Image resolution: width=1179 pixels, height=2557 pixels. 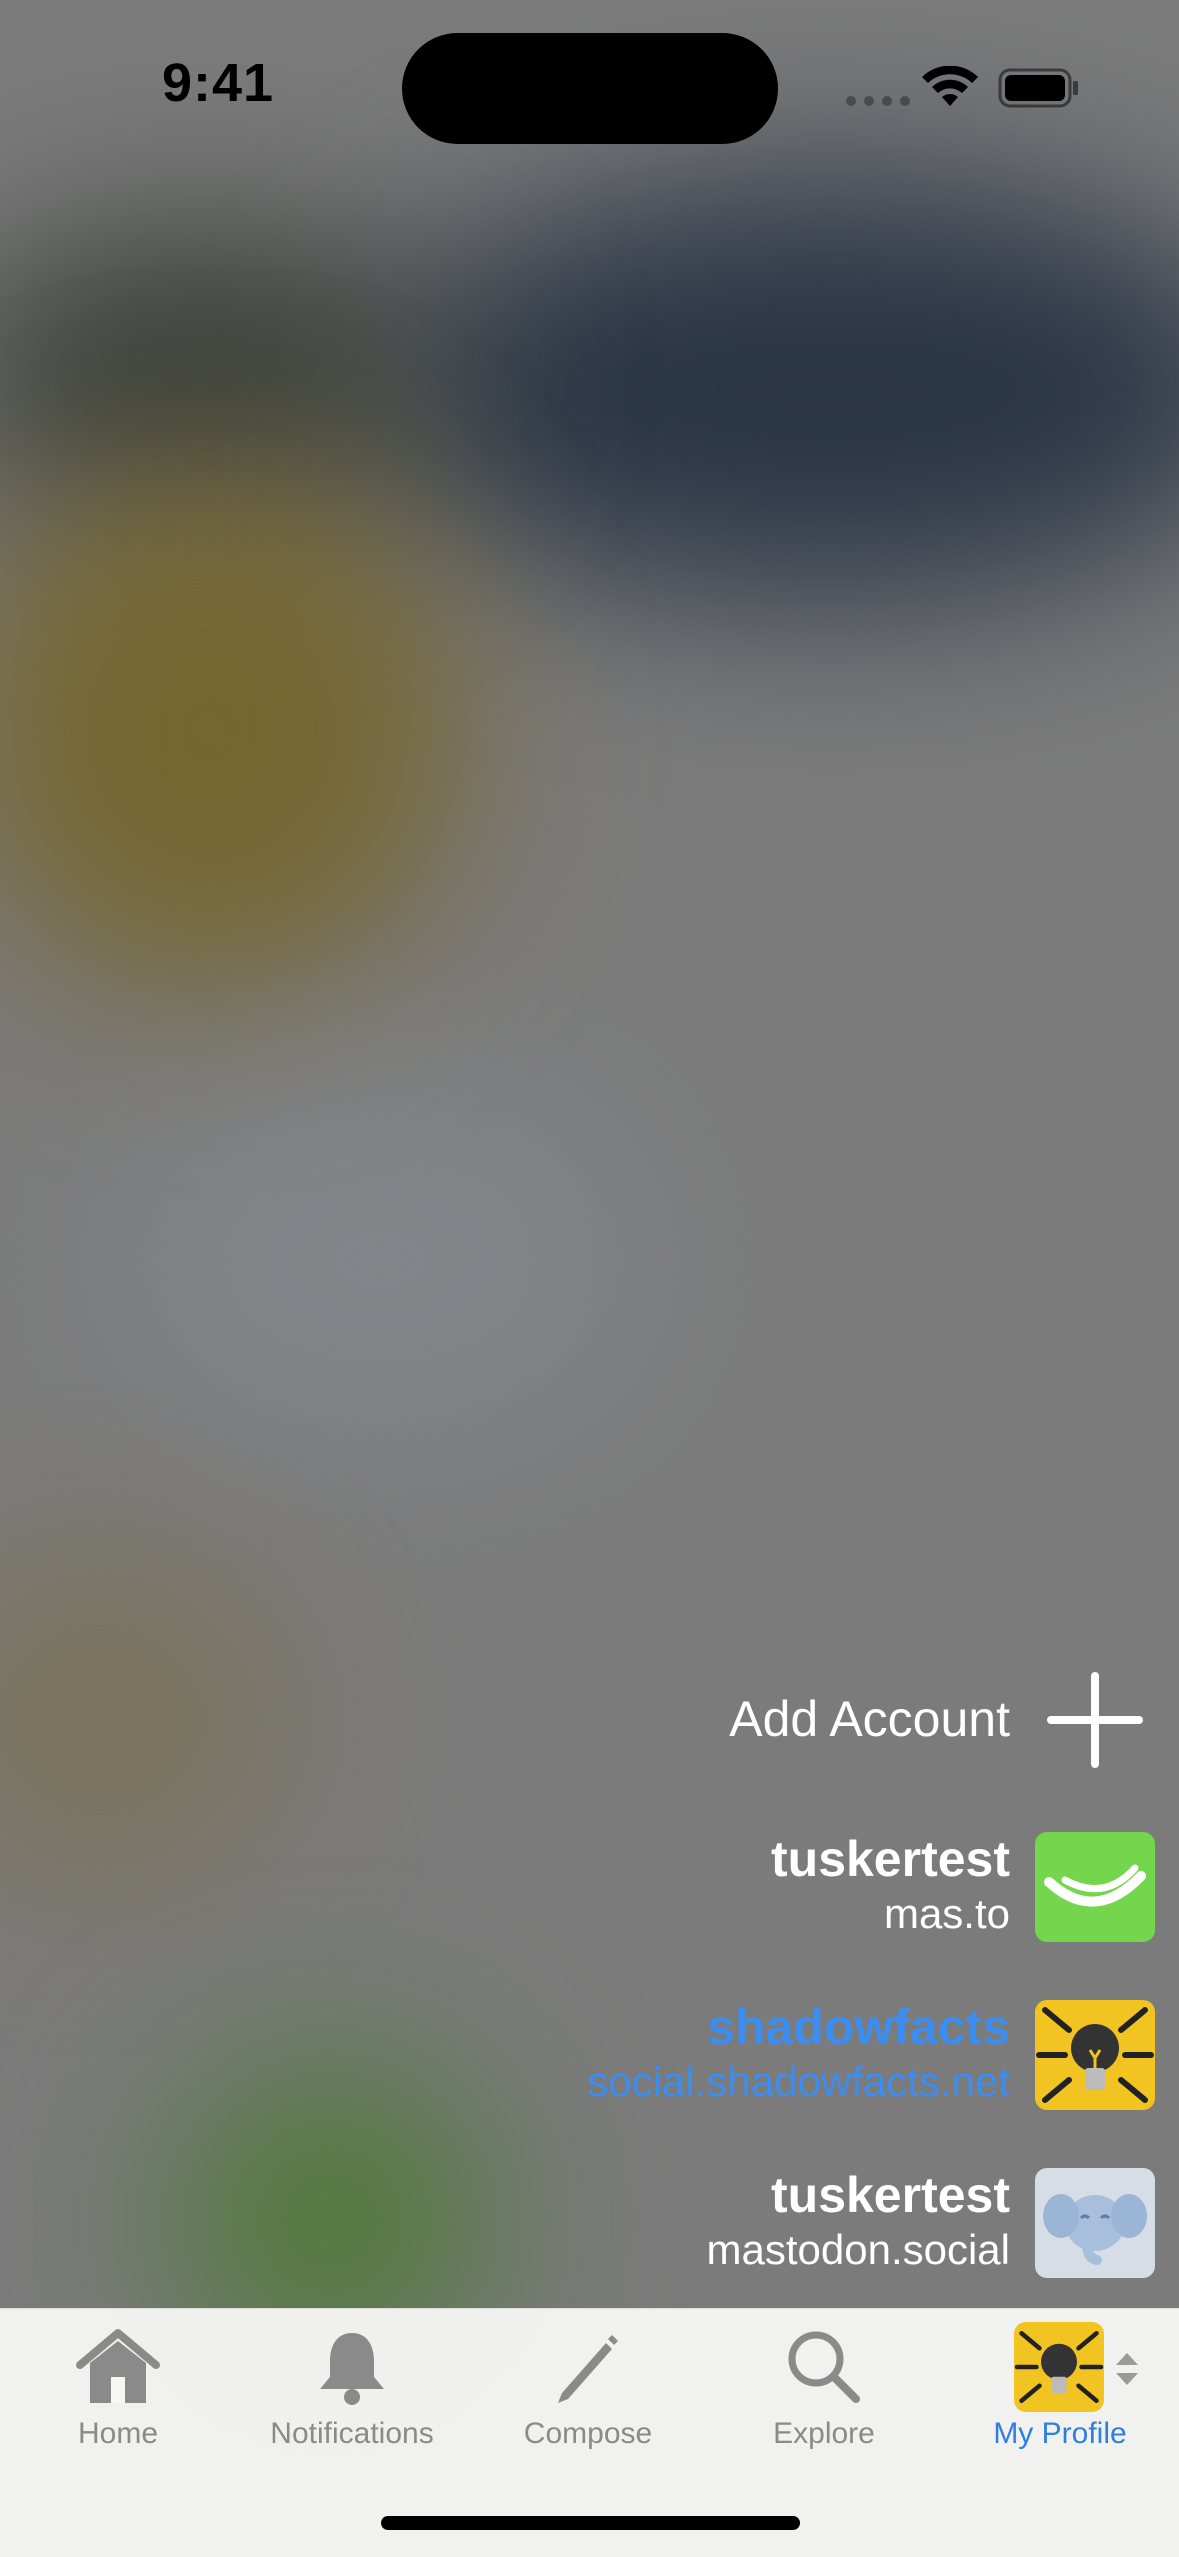 I want to click on green-smile-avatar, so click(x=1095, y=1887).